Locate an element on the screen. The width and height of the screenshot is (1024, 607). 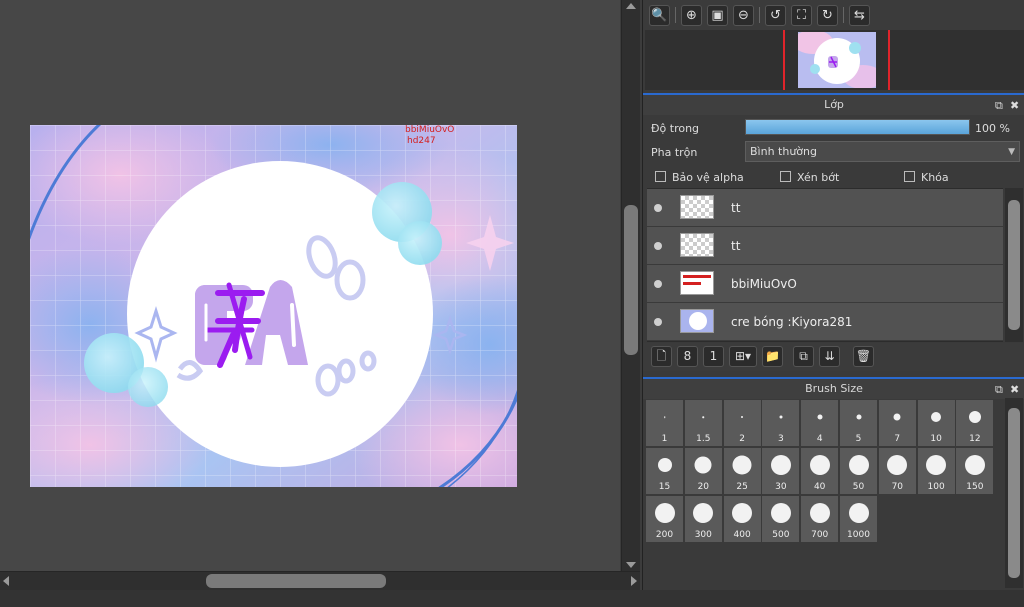
brush-size-label: 25 is located at coordinates (742, 487).